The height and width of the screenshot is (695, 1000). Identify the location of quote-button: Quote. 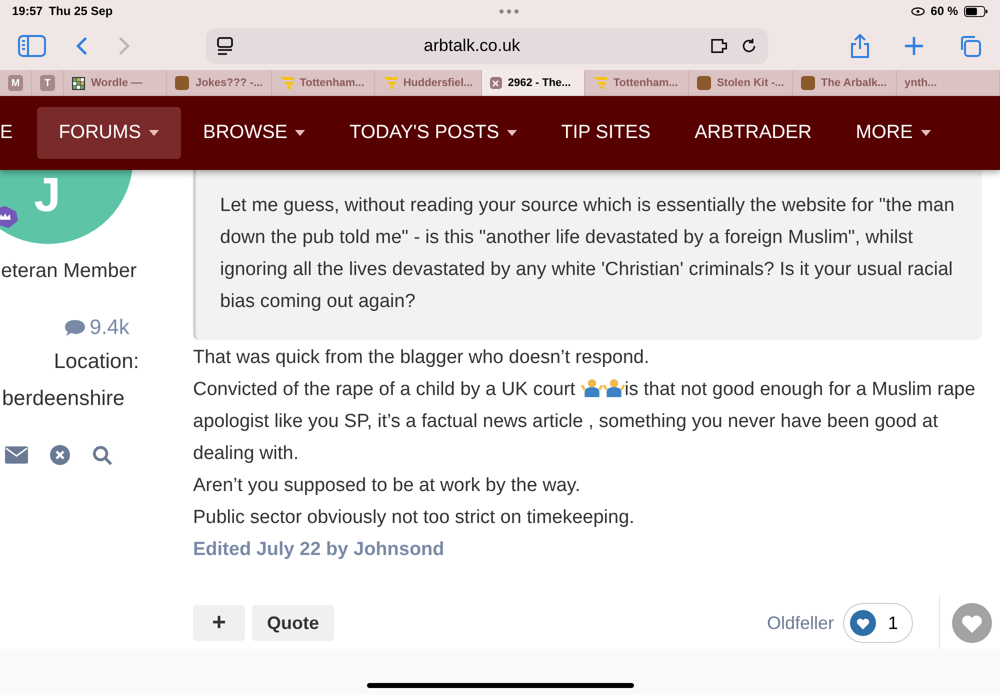
(293, 623).